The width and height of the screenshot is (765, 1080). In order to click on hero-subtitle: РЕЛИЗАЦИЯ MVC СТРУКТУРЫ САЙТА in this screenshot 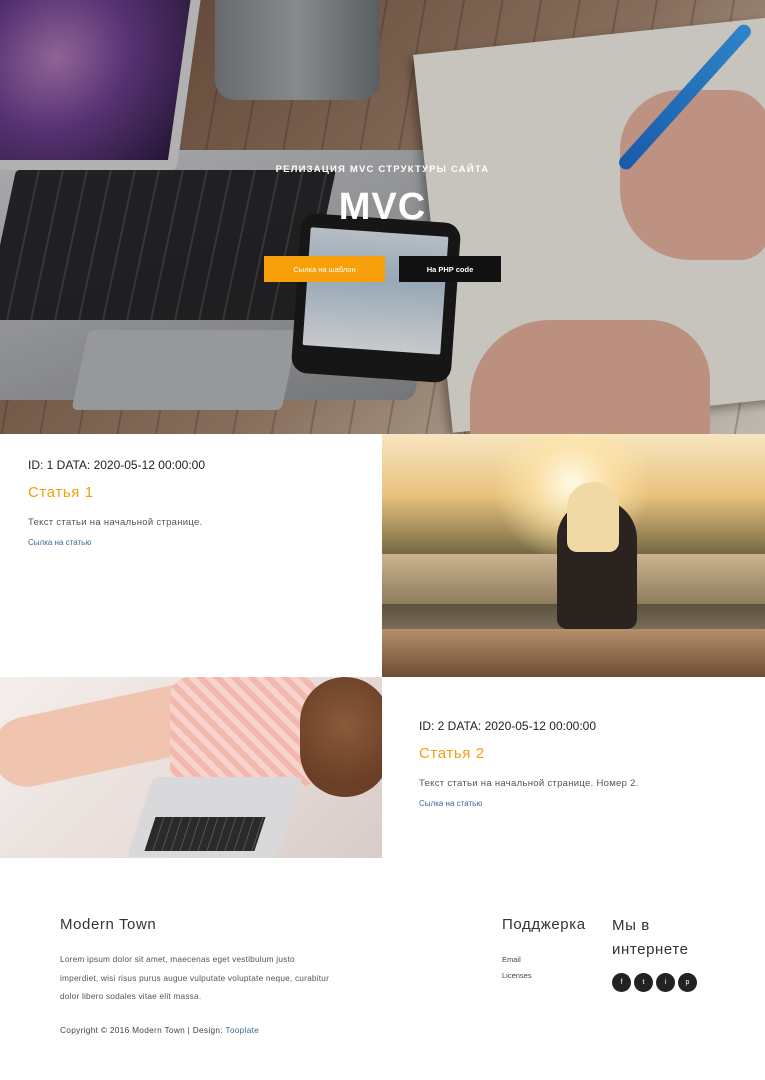, I will do `click(382, 169)`.